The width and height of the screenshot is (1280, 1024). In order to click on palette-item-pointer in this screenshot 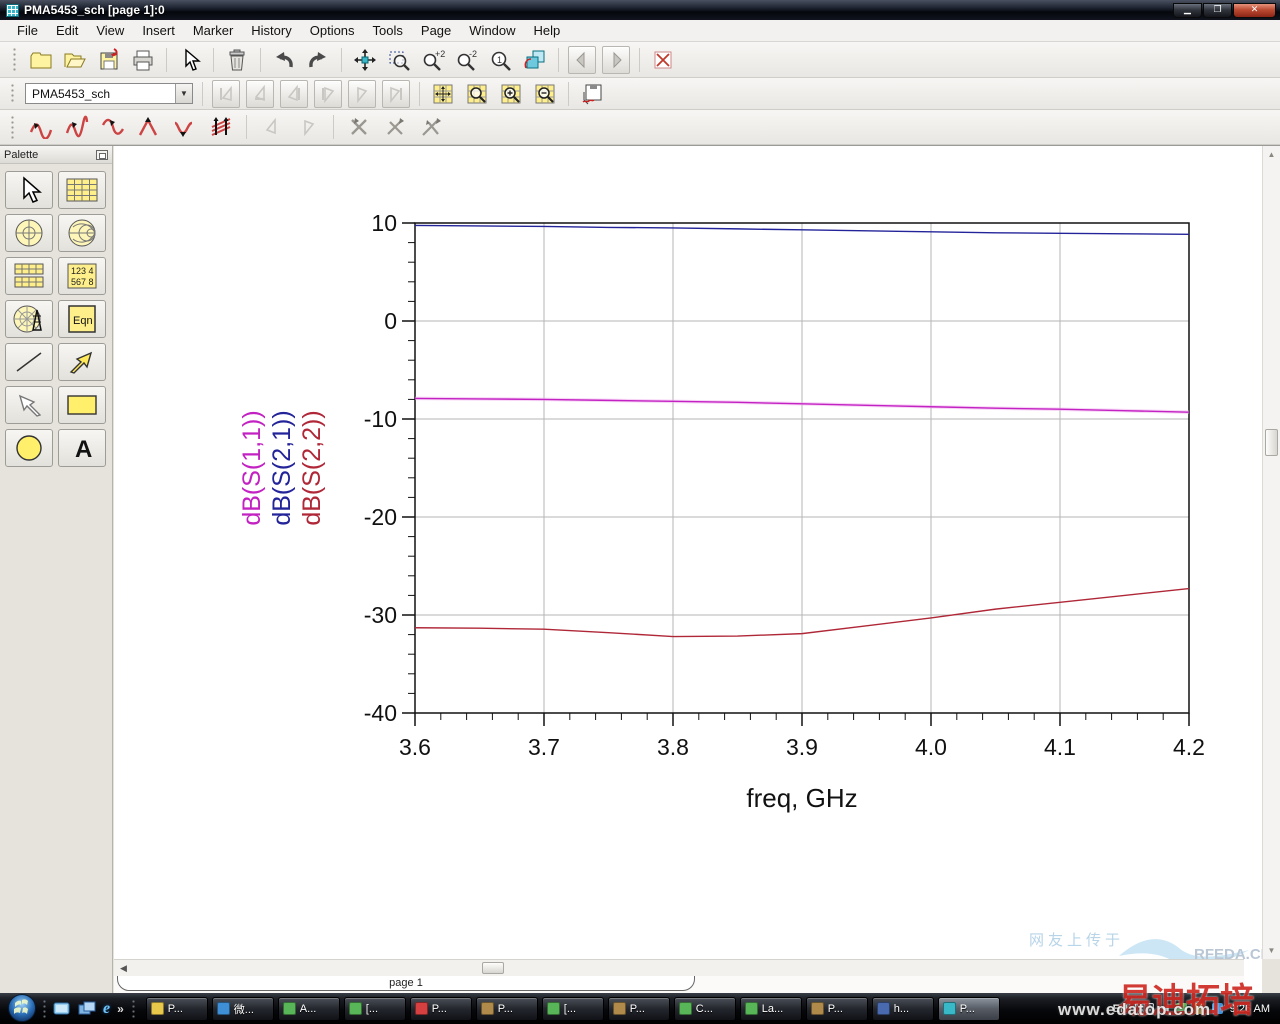, I will do `click(29, 190)`.